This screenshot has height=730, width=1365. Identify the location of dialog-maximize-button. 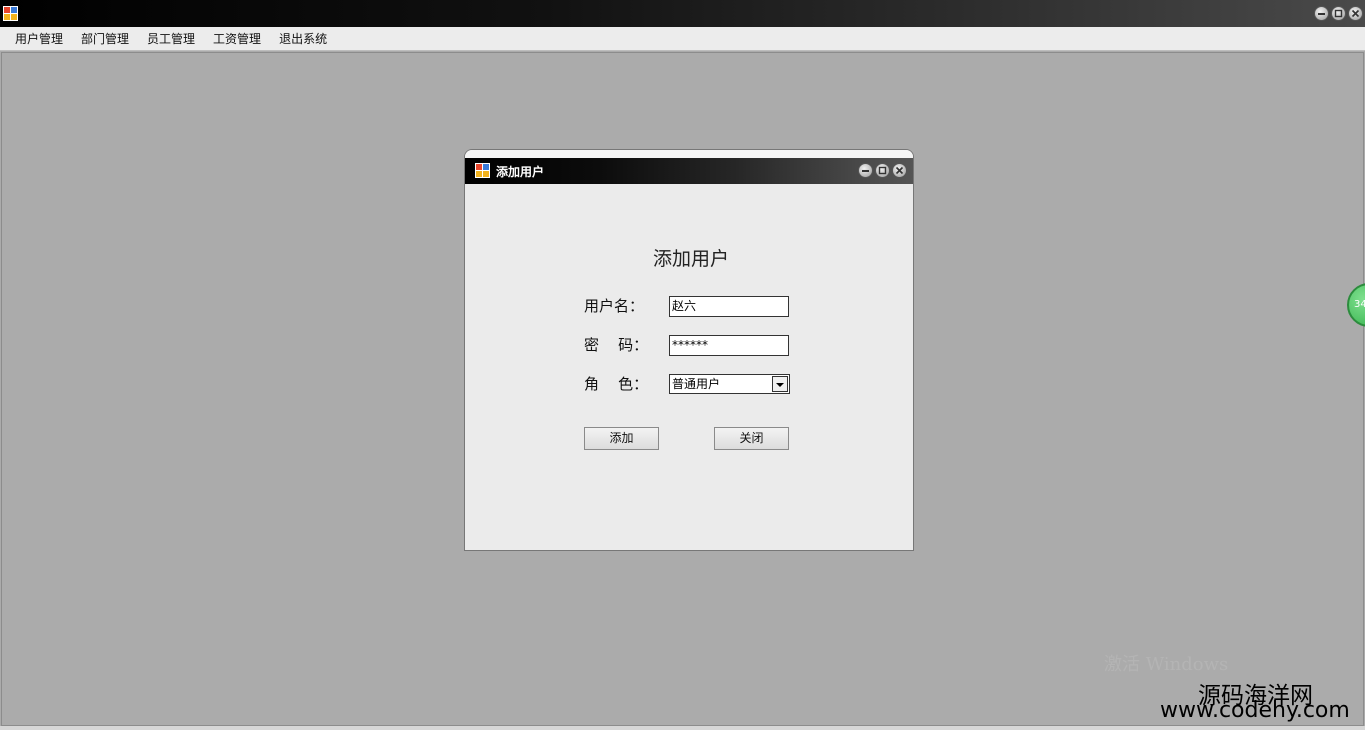
(882, 170).